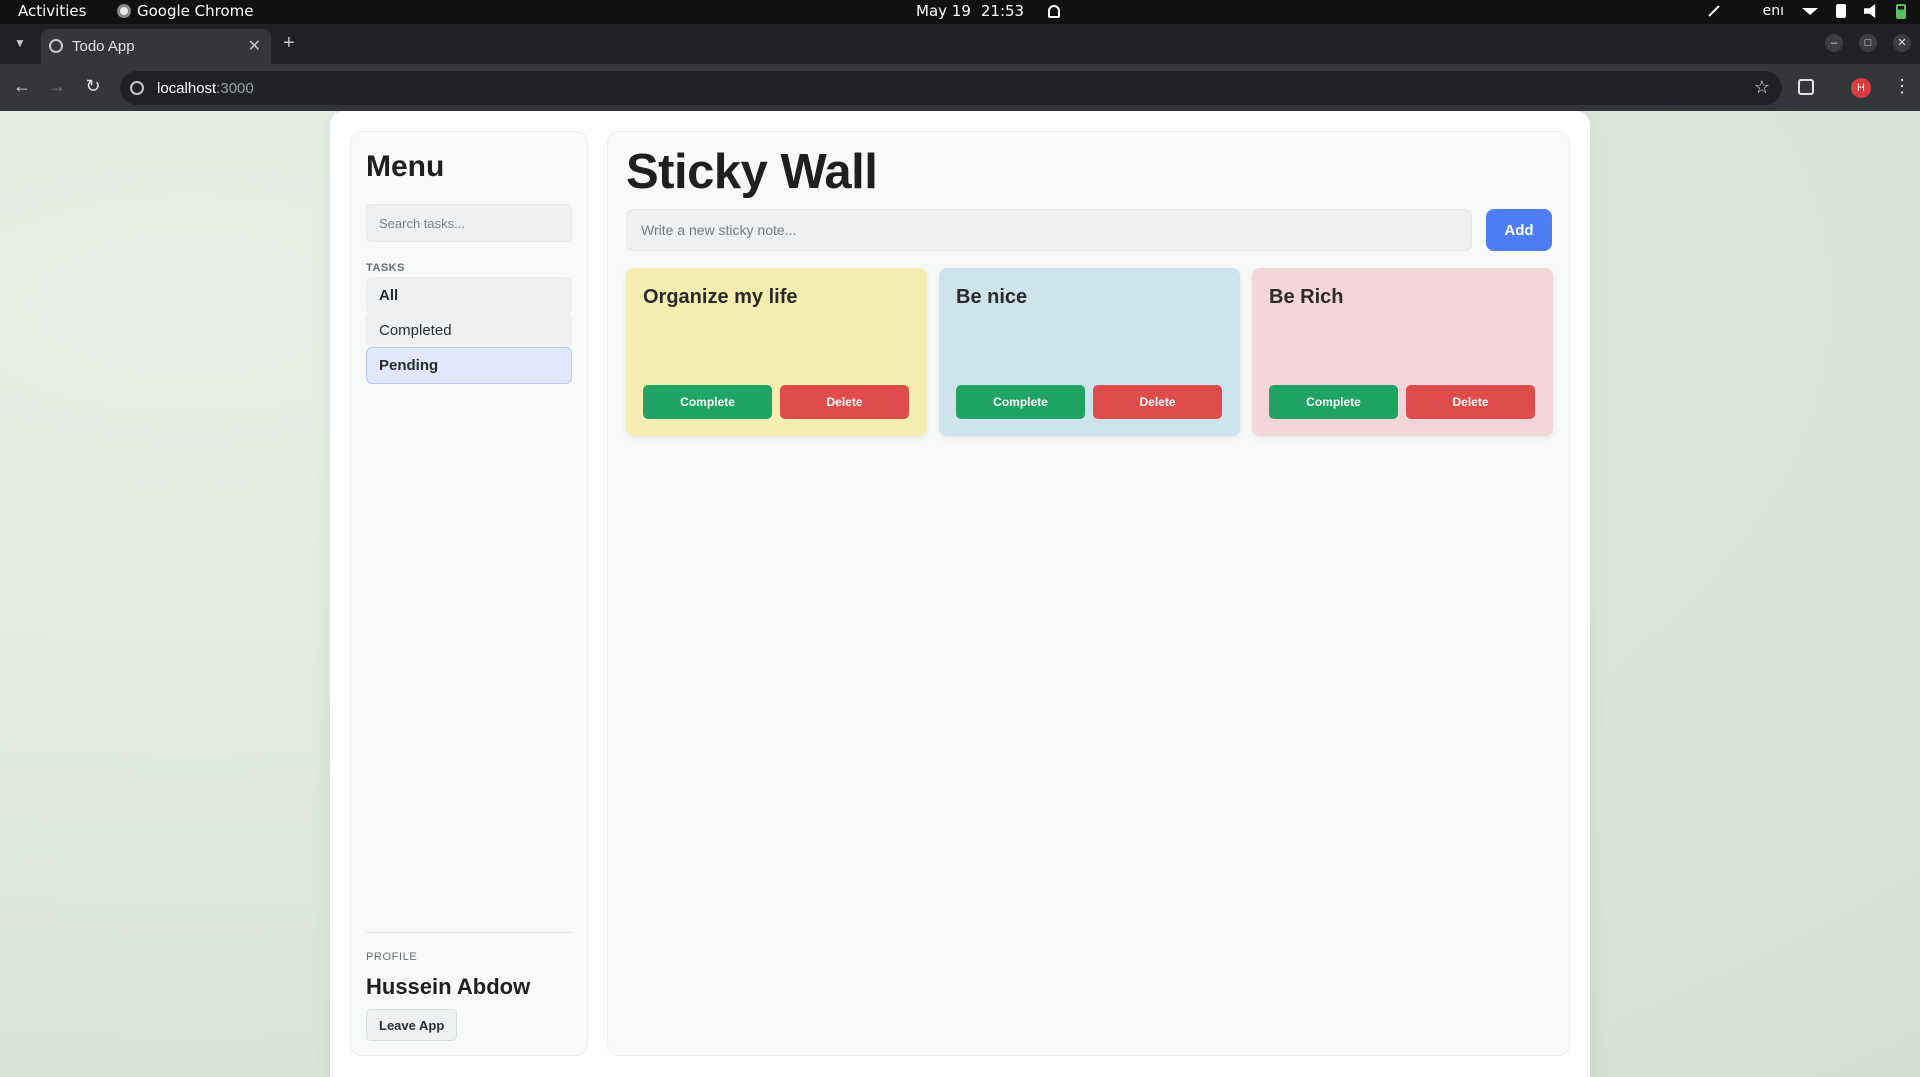 The width and height of the screenshot is (1920, 1077). What do you see at coordinates (124, 11) in the screenshot?
I see `chrome-icon` at bounding box center [124, 11].